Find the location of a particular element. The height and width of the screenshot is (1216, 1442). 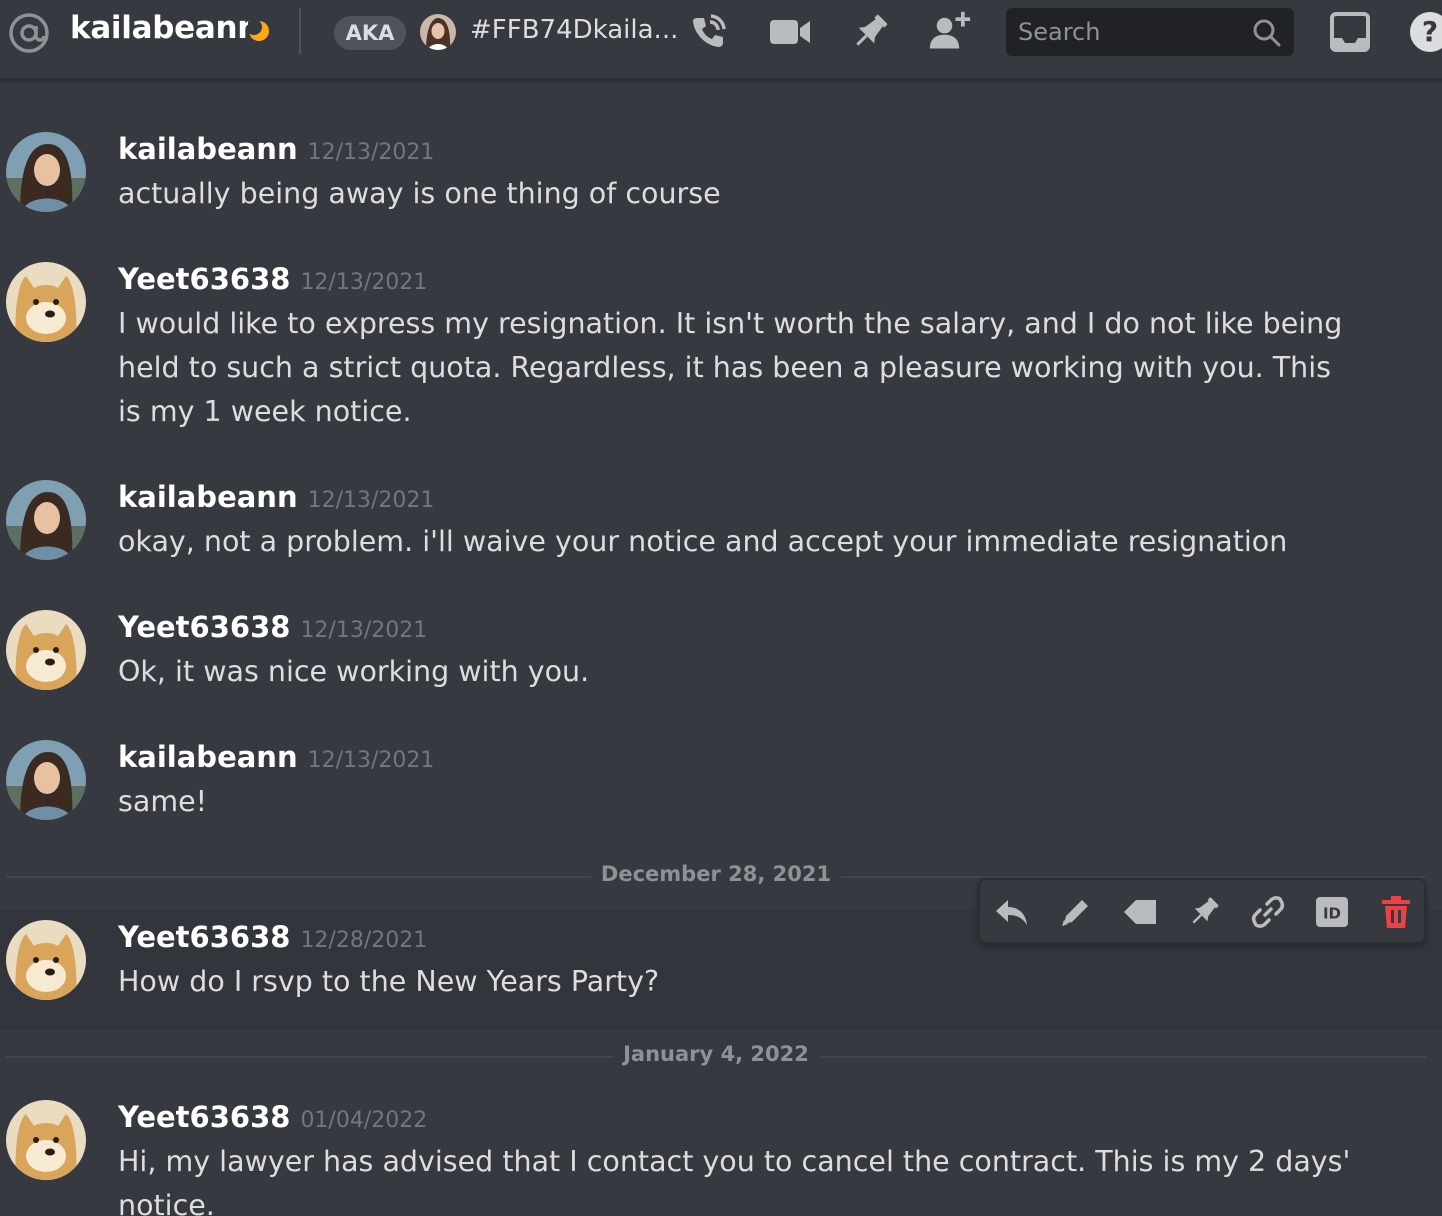

dm-username: kailabeann is located at coordinates (164, 28).